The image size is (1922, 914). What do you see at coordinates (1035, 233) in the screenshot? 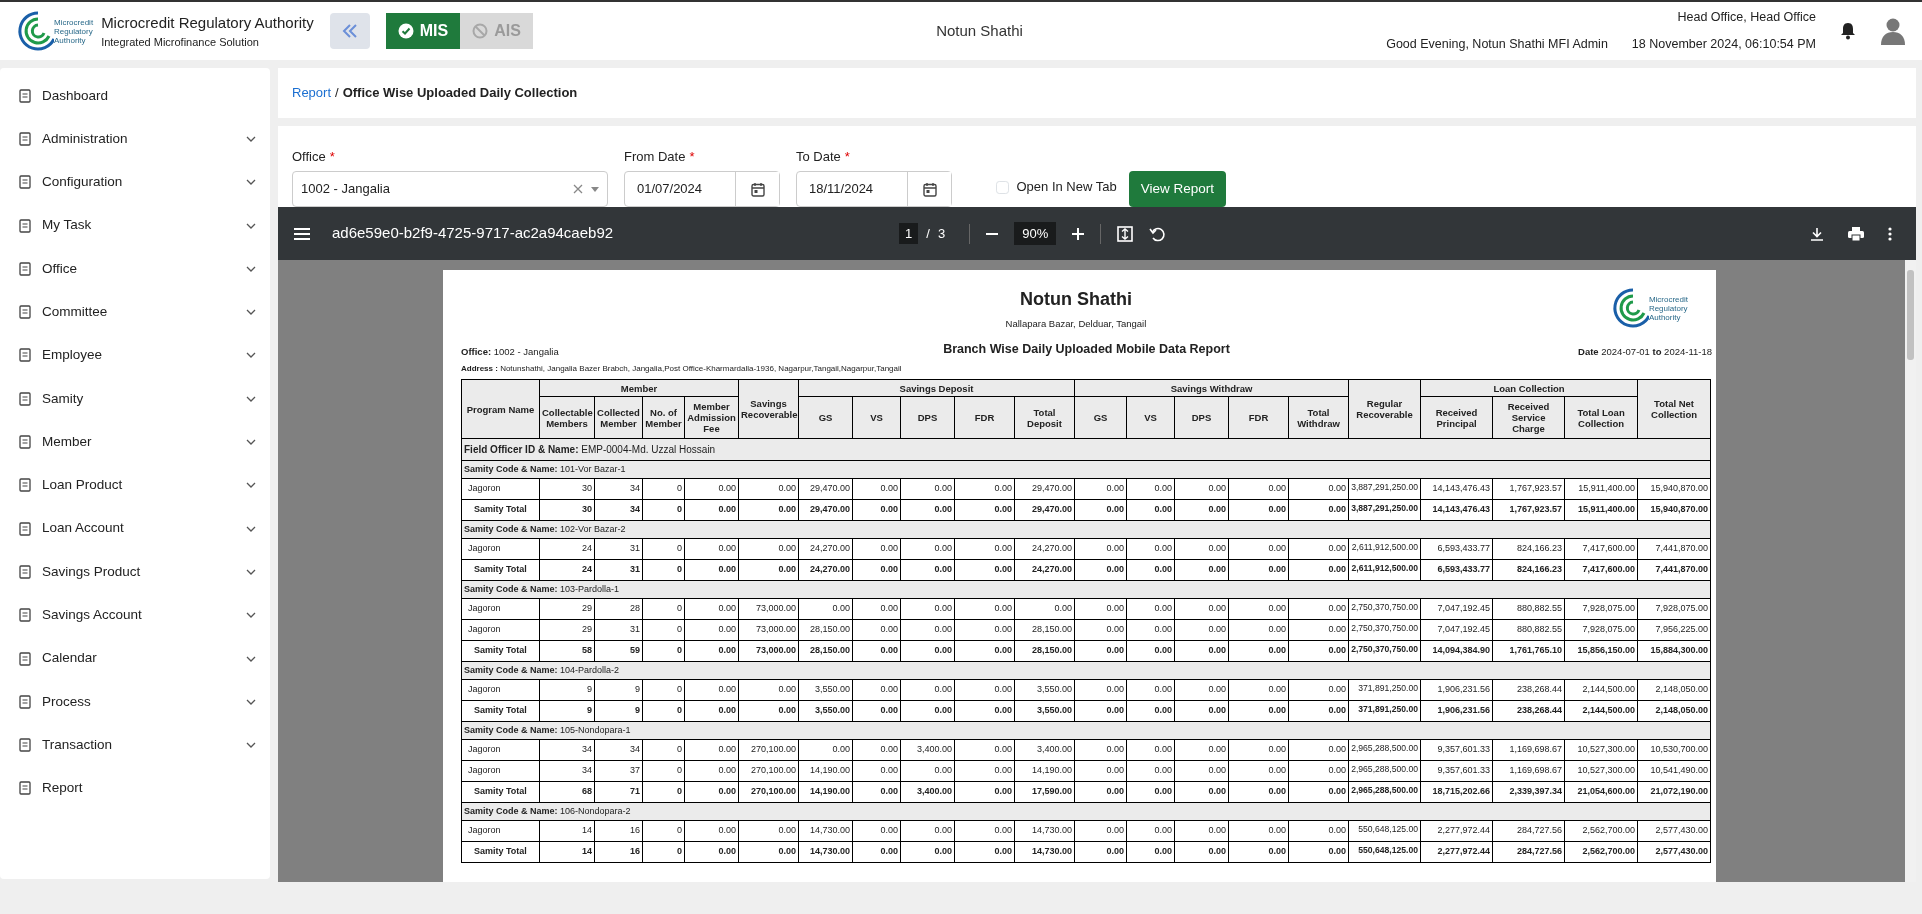
I see `zoom-level-field: 90%` at bounding box center [1035, 233].